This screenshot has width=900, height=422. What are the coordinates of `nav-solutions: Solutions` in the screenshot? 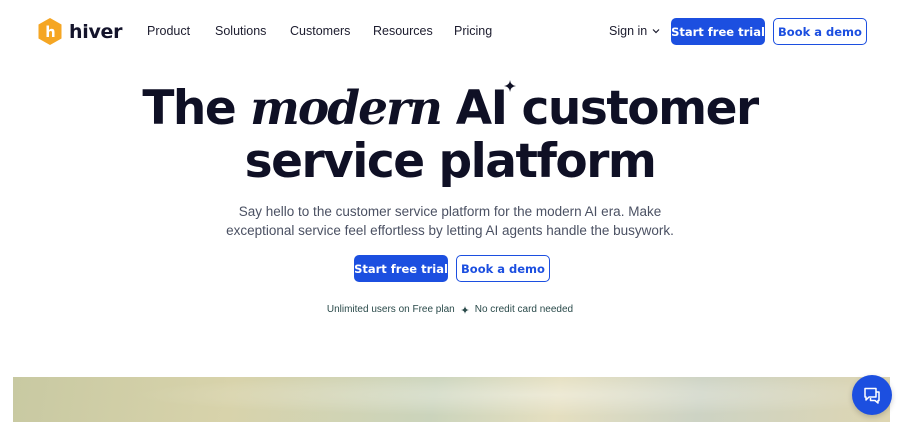 It's located at (240, 31).